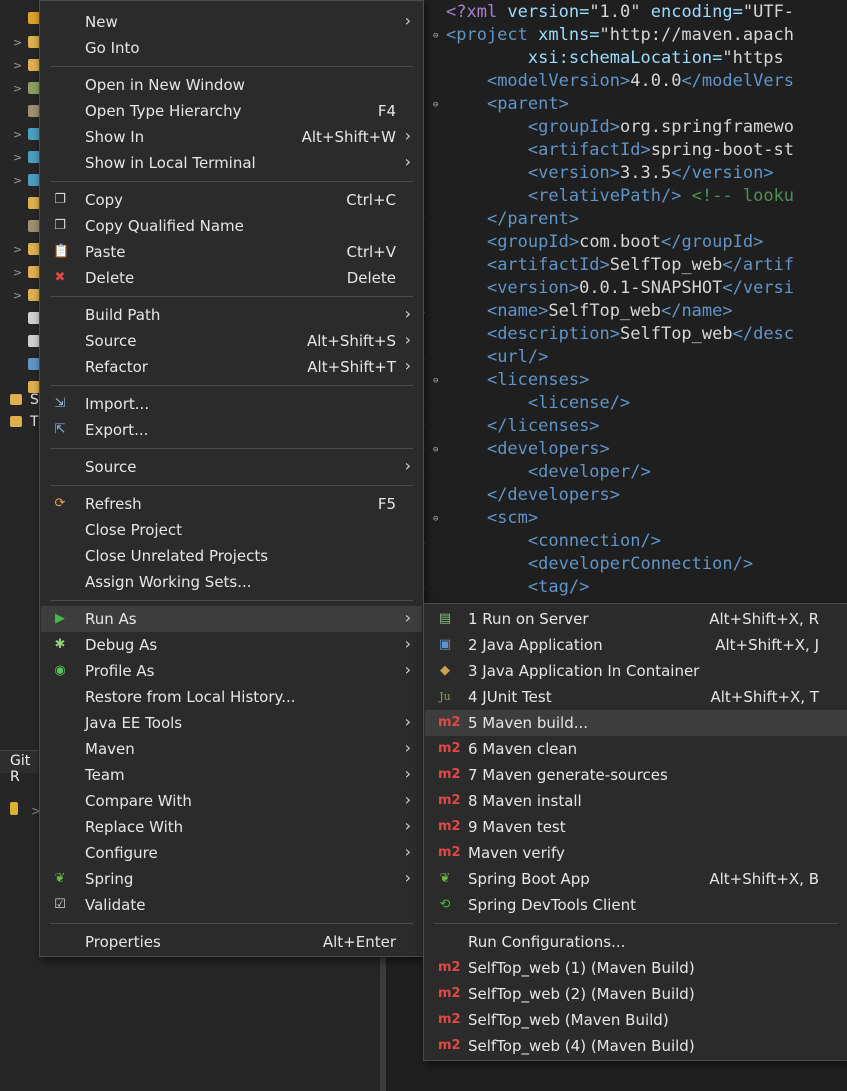 The width and height of the screenshot is (847, 1091). I want to click on code-line: <description>SelfTop_web</desc, so click(620, 334).